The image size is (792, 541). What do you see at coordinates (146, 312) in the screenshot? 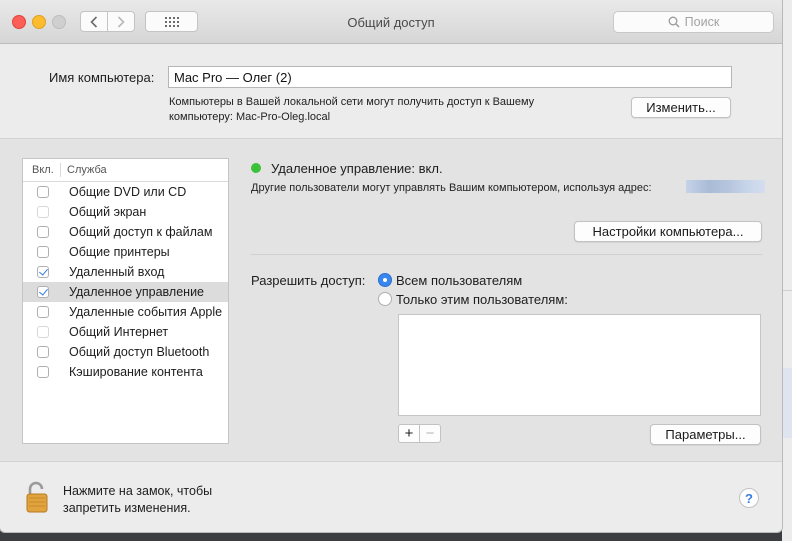
I see `service-label: Удаленные события Apple` at bounding box center [146, 312].